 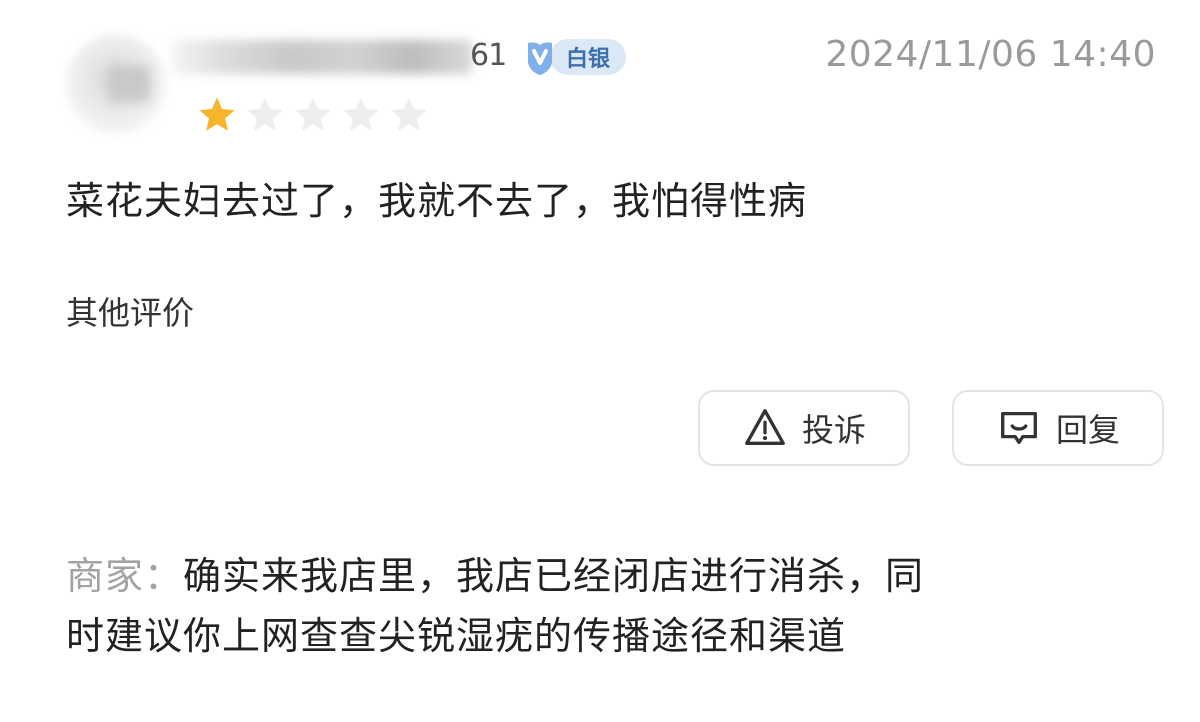 What do you see at coordinates (130, 313) in the screenshot?
I see `other-reviews-label: 其他评价` at bounding box center [130, 313].